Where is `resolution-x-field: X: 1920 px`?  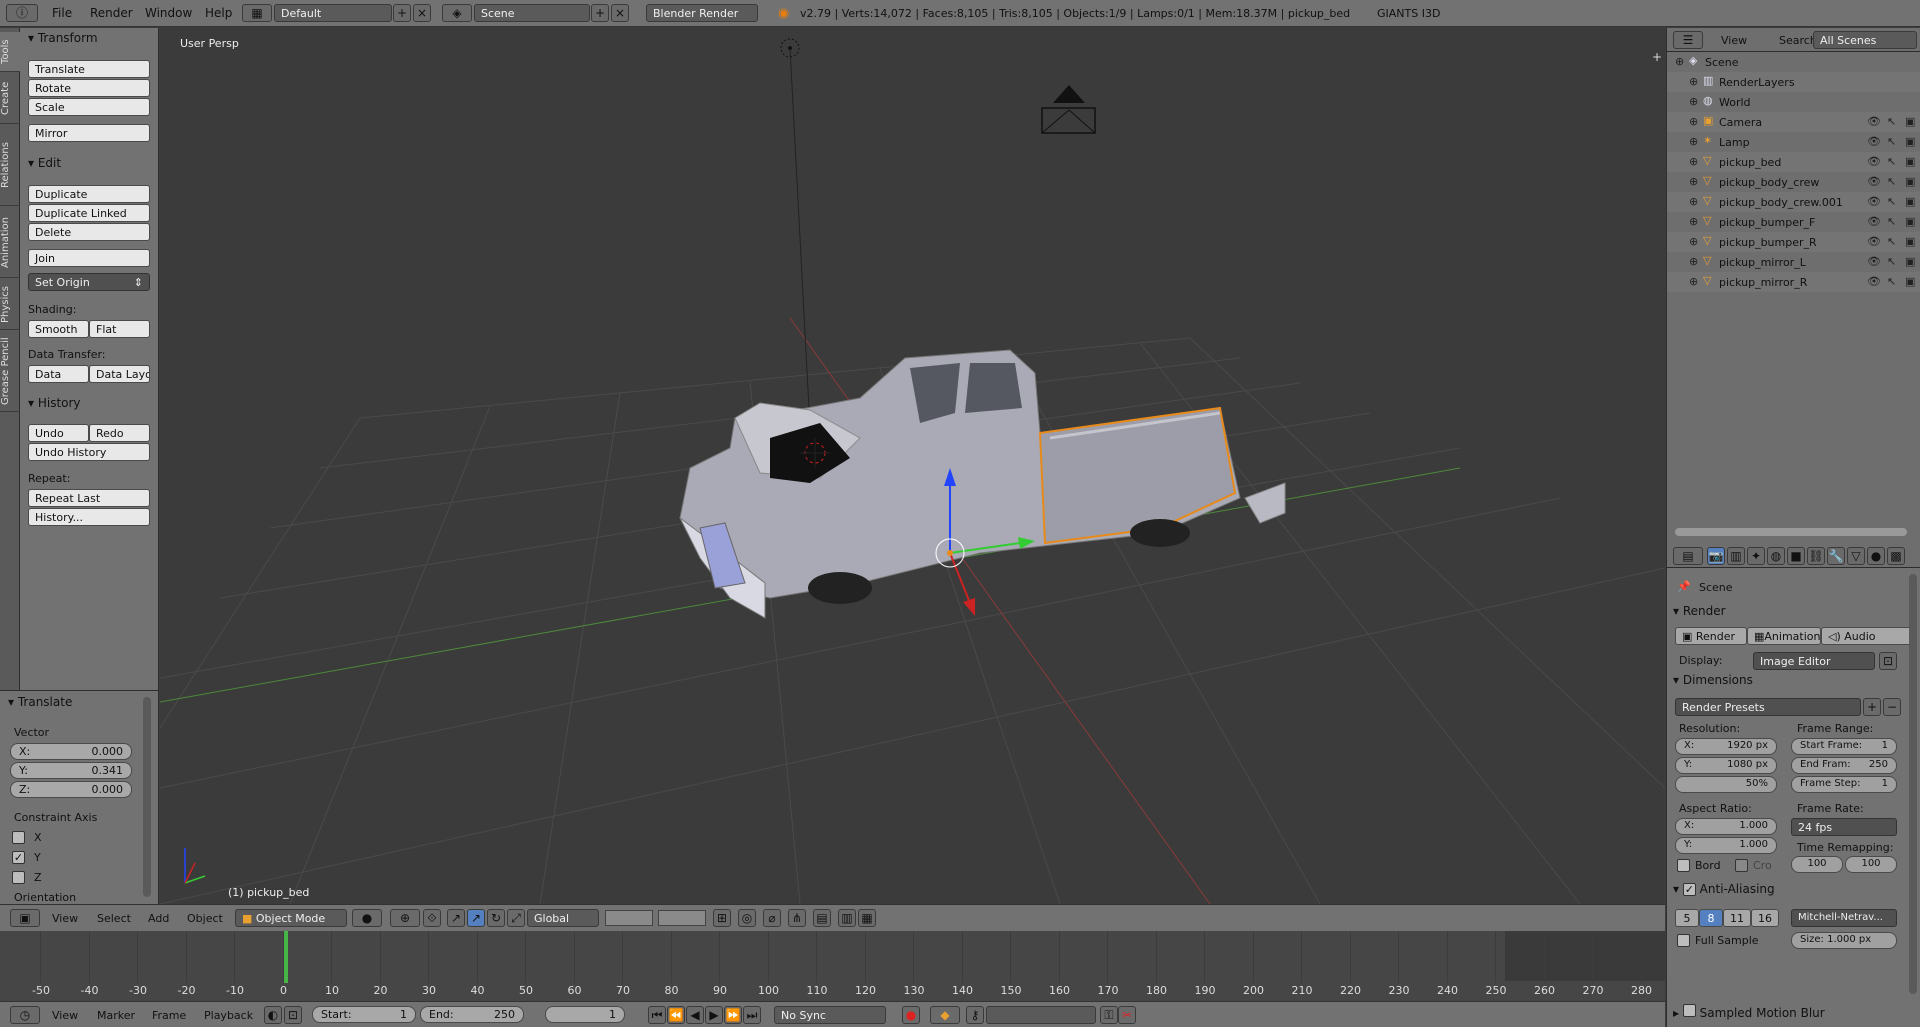
resolution-x-field: X: 1920 px is located at coordinates (1726, 746).